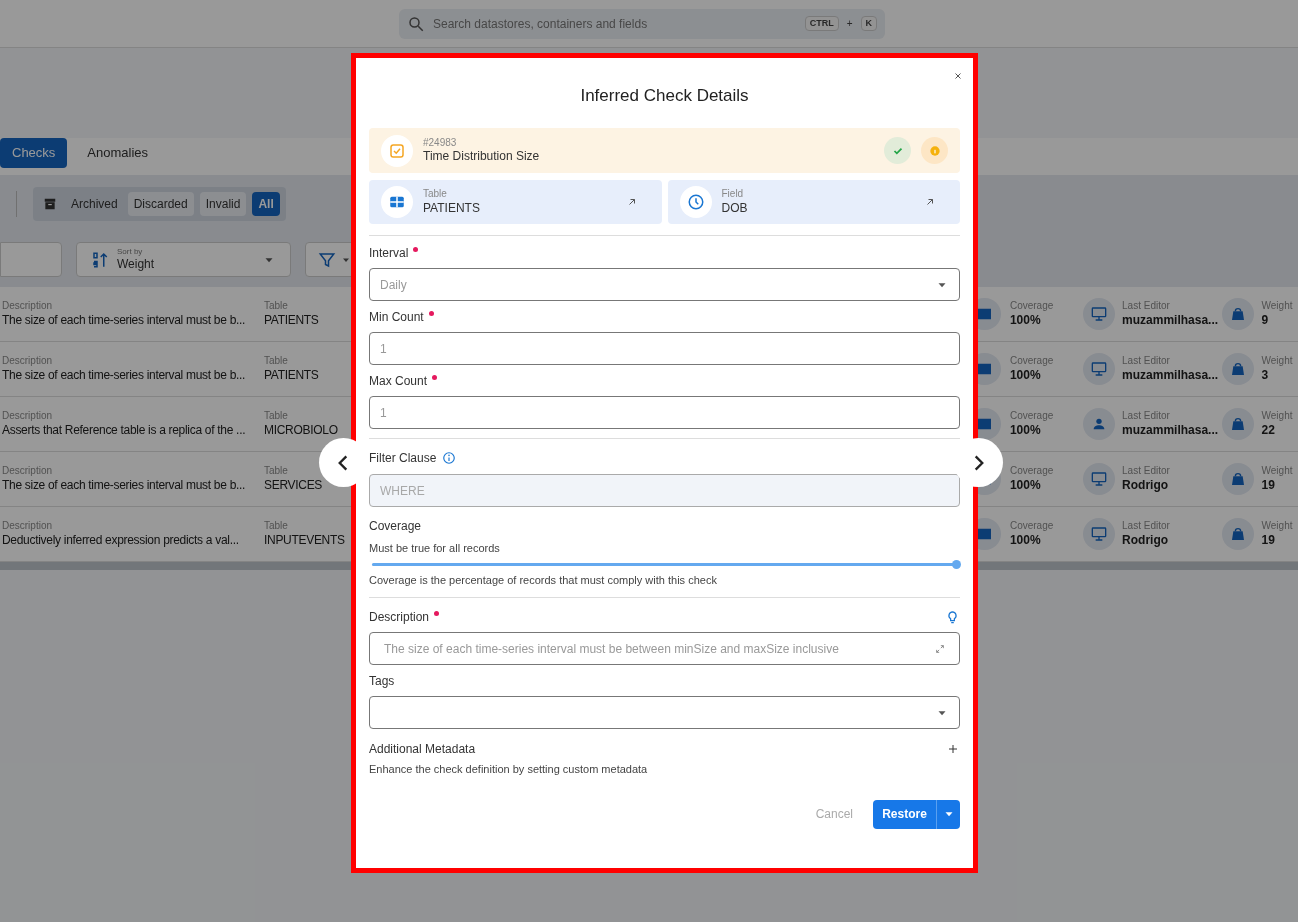 This screenshot has width=1298, height=922. What do you see at coordinates (952, 617) in the screenshot?
I see `lightbulb-icon` at bounding box center [952, 617].